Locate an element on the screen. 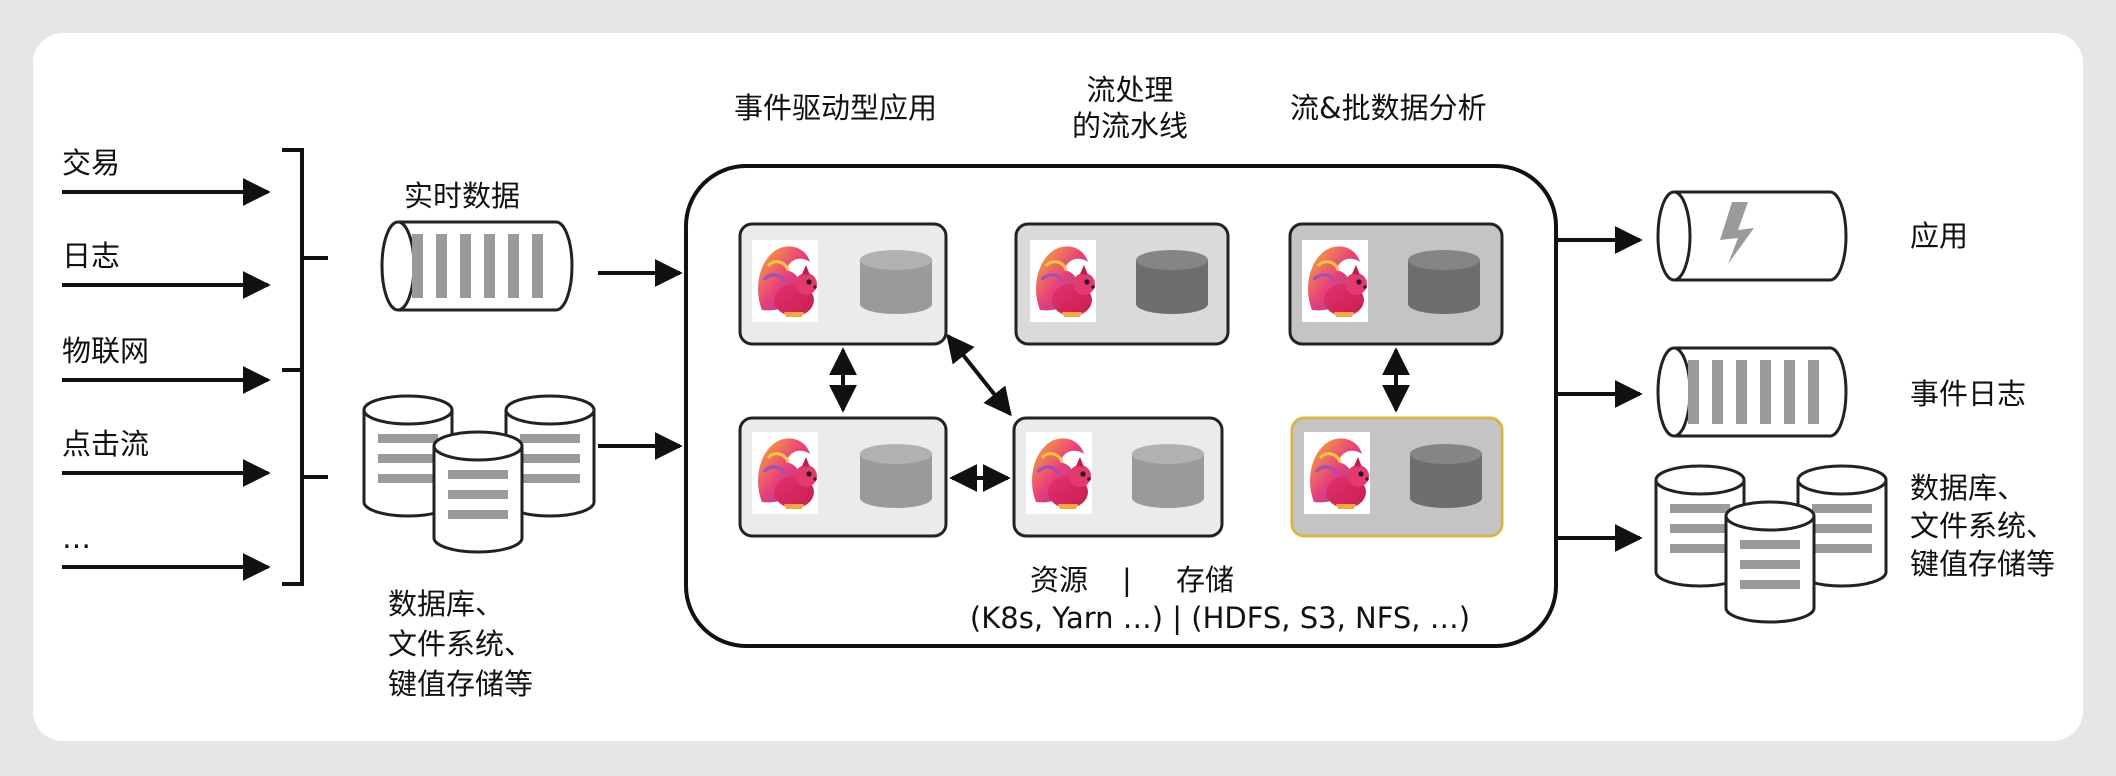 This screenshot has height=776, width=2116. output-event-log-label: 事件日志 is located at coordinates (1968, 394).